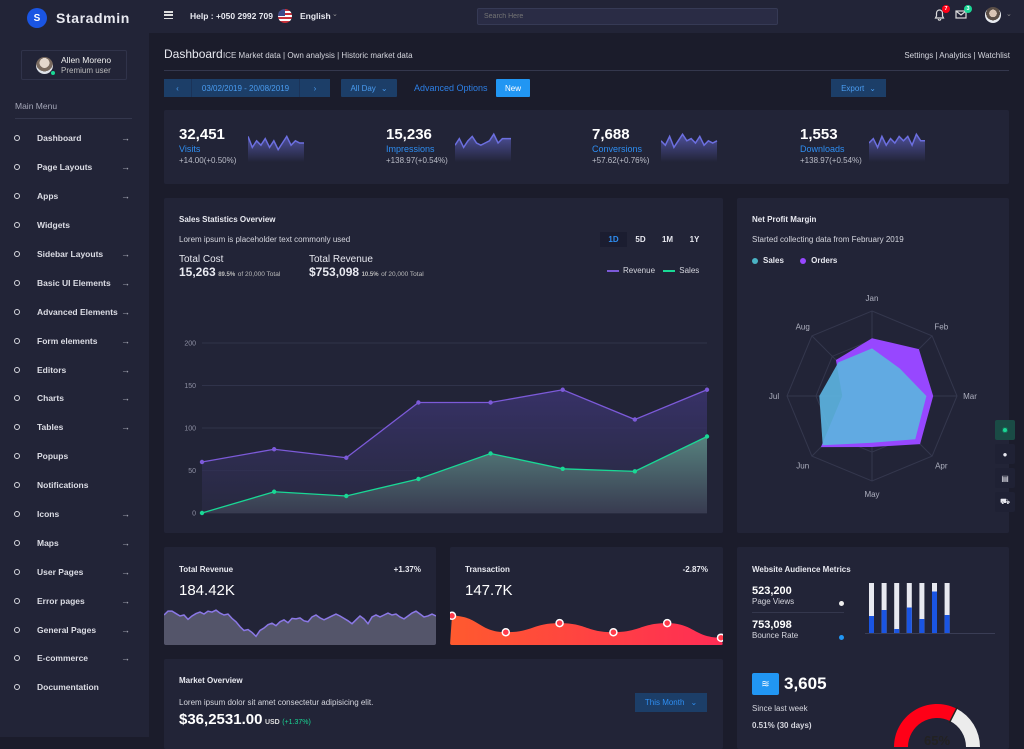  Describe the element at coordinates (341, 259) in the screenshot. I see `total-revenue-label: Total Revenue` at that location.